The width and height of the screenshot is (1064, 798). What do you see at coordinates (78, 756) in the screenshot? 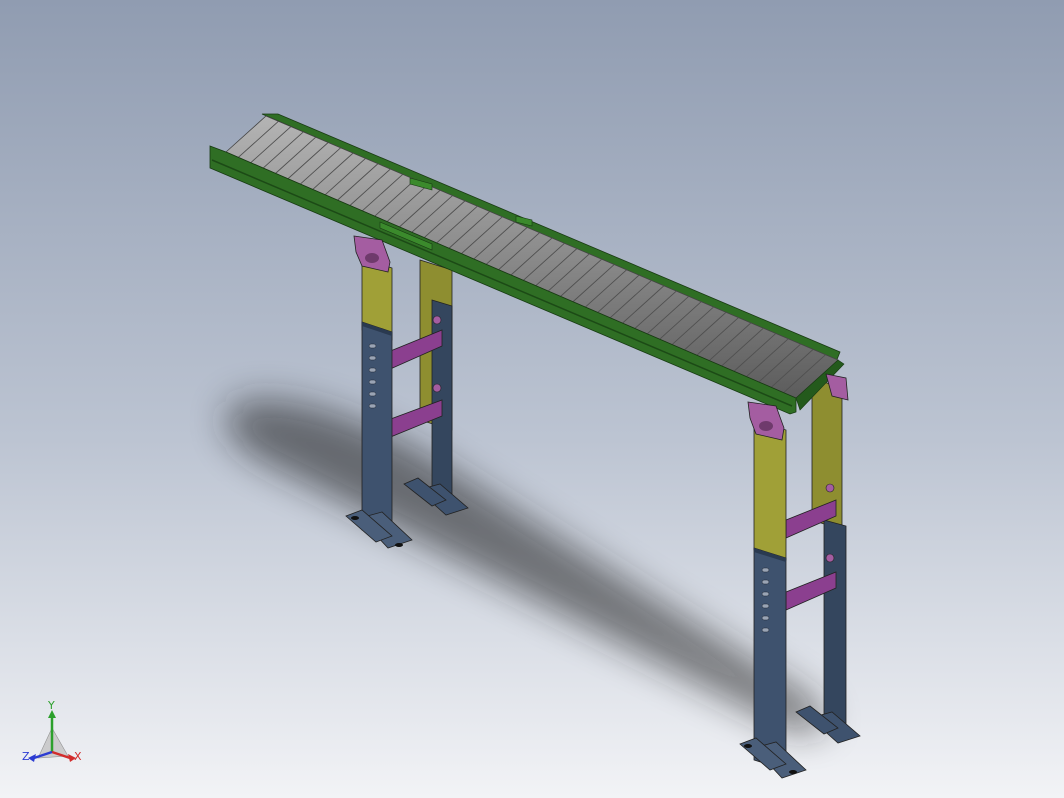
I see `x-axis-label: X` at bounding box center [78, 756].